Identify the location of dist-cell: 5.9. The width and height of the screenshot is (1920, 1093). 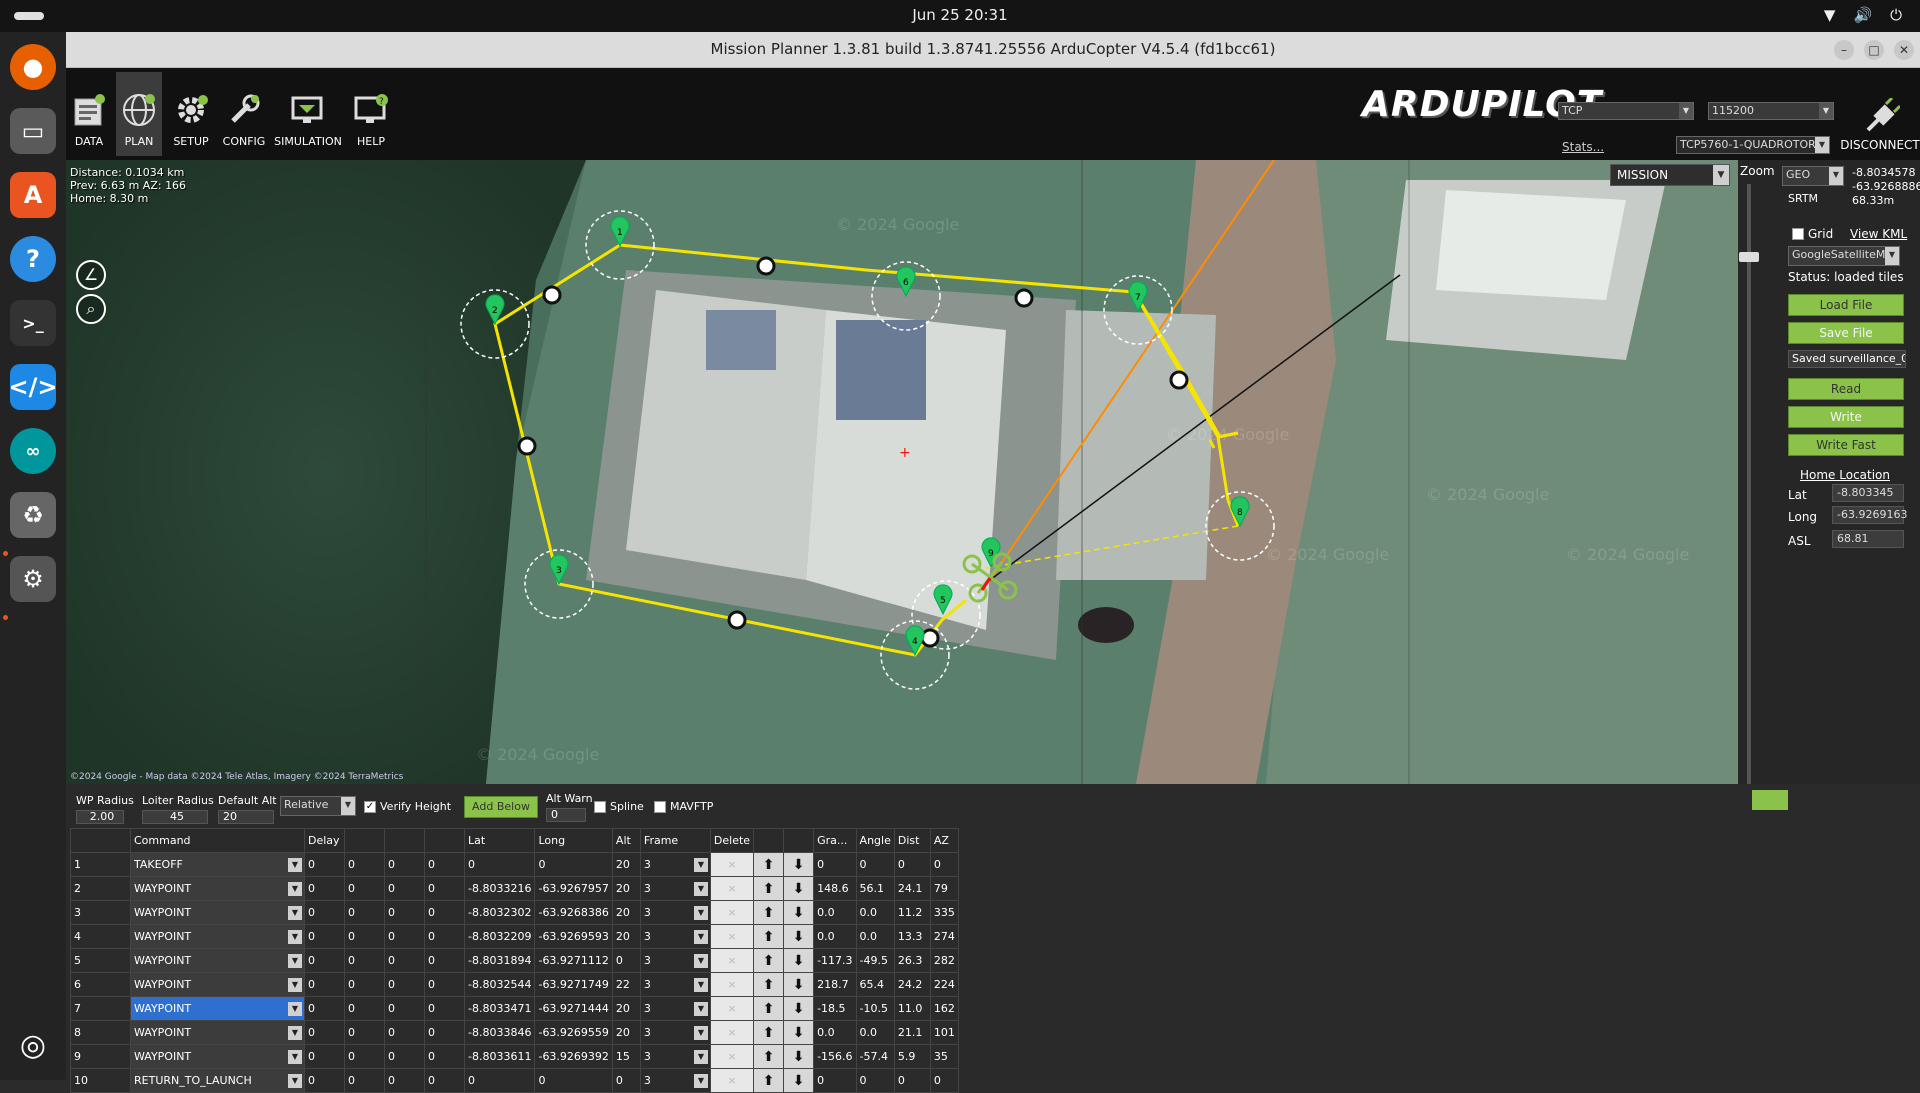
(912, 1056).